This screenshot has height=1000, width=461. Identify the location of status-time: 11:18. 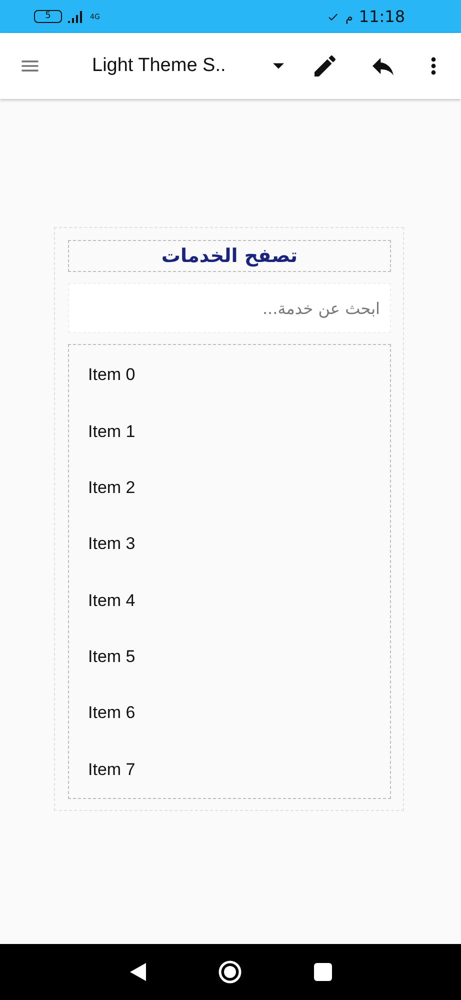
(381, 16).